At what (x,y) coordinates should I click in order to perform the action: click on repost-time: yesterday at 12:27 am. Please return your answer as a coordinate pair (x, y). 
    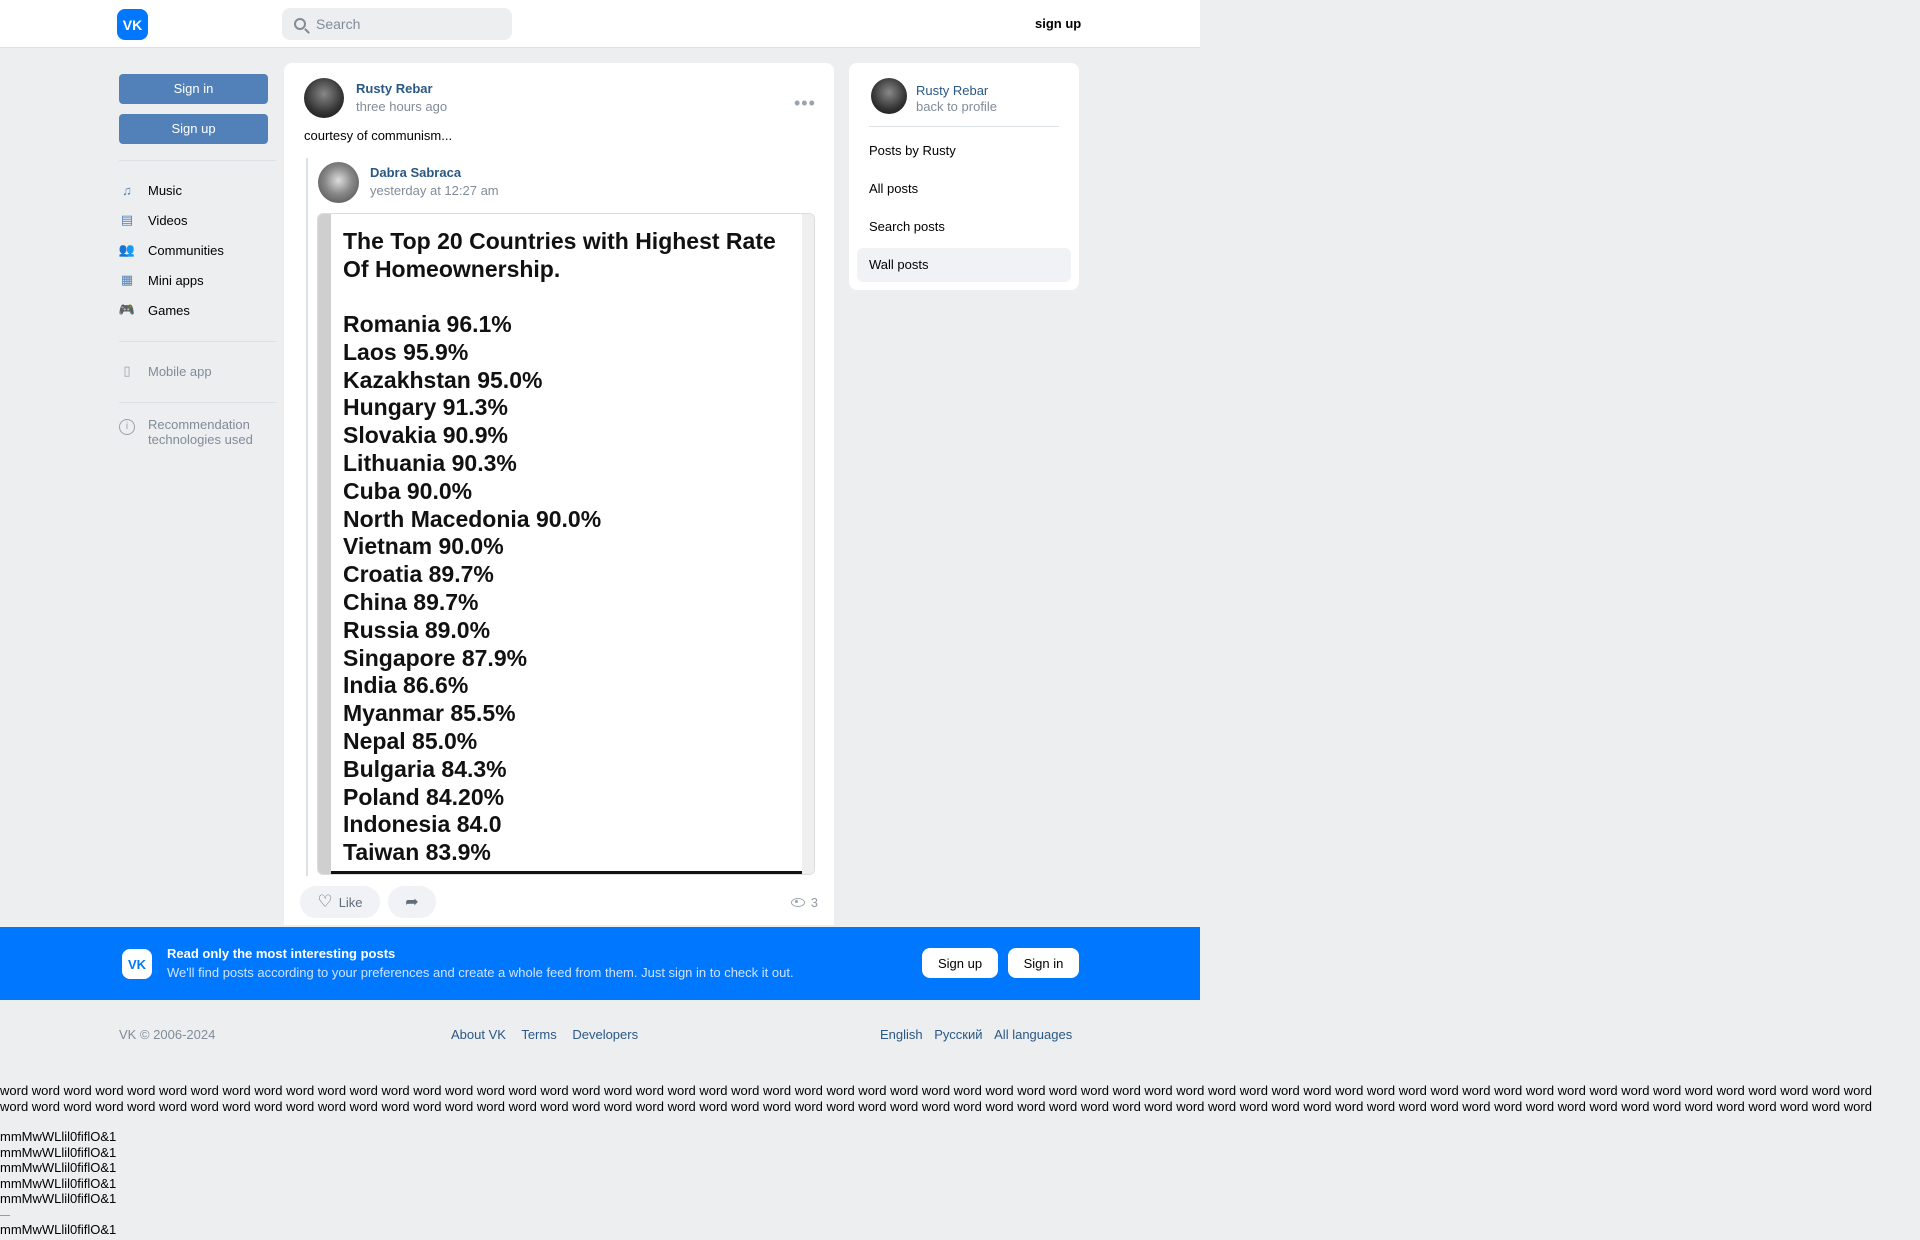
    Looking at the image, I should click on (434, 190).